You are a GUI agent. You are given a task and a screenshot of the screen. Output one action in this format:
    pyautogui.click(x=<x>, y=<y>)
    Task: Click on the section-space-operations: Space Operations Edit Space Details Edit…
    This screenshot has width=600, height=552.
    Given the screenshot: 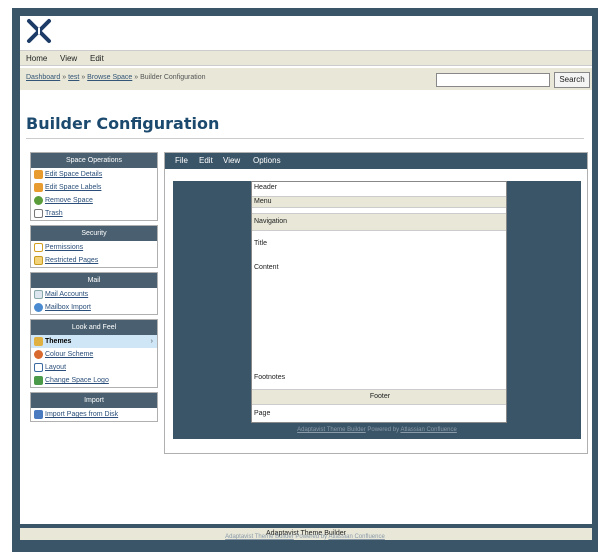 What is the action you would take?
    pyautogui.click(x=94, y=186)
    